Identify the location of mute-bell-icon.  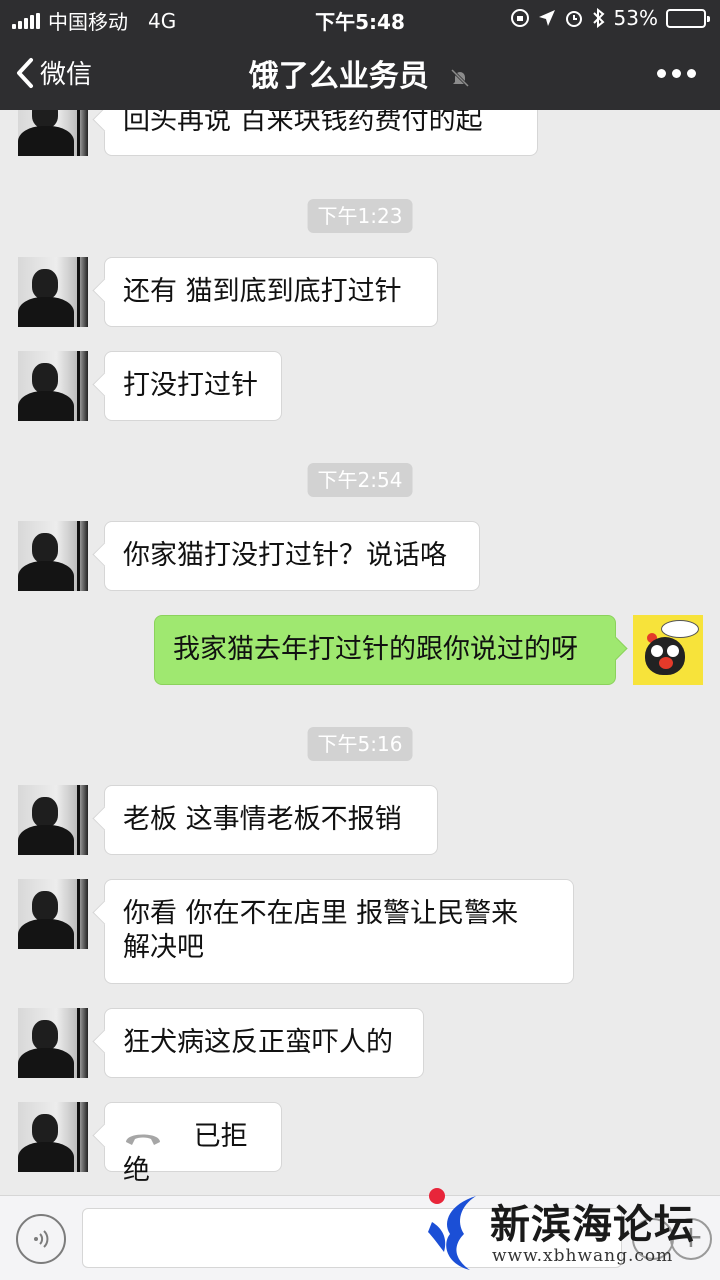
(460, 77).